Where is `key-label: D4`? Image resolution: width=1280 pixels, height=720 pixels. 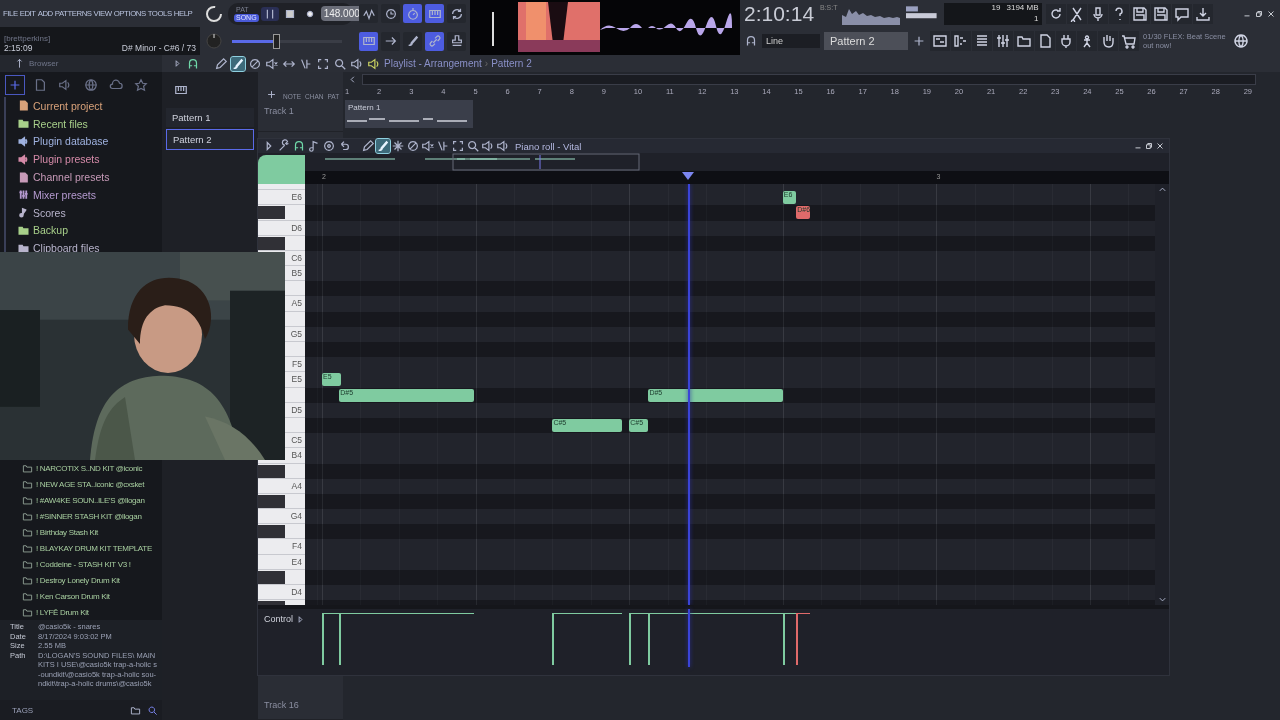 key-label: D4 is located at coordinates (296, 592).